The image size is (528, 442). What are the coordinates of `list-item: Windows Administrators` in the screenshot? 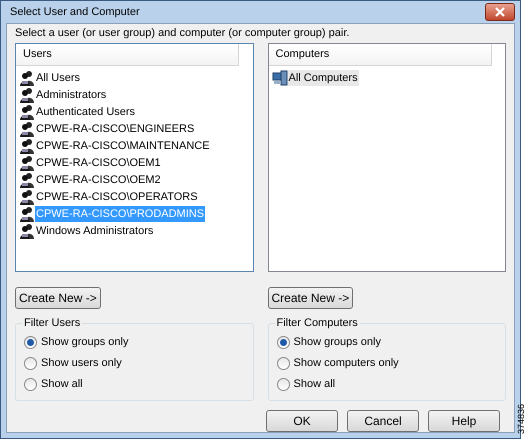 It's located at (94, 230).